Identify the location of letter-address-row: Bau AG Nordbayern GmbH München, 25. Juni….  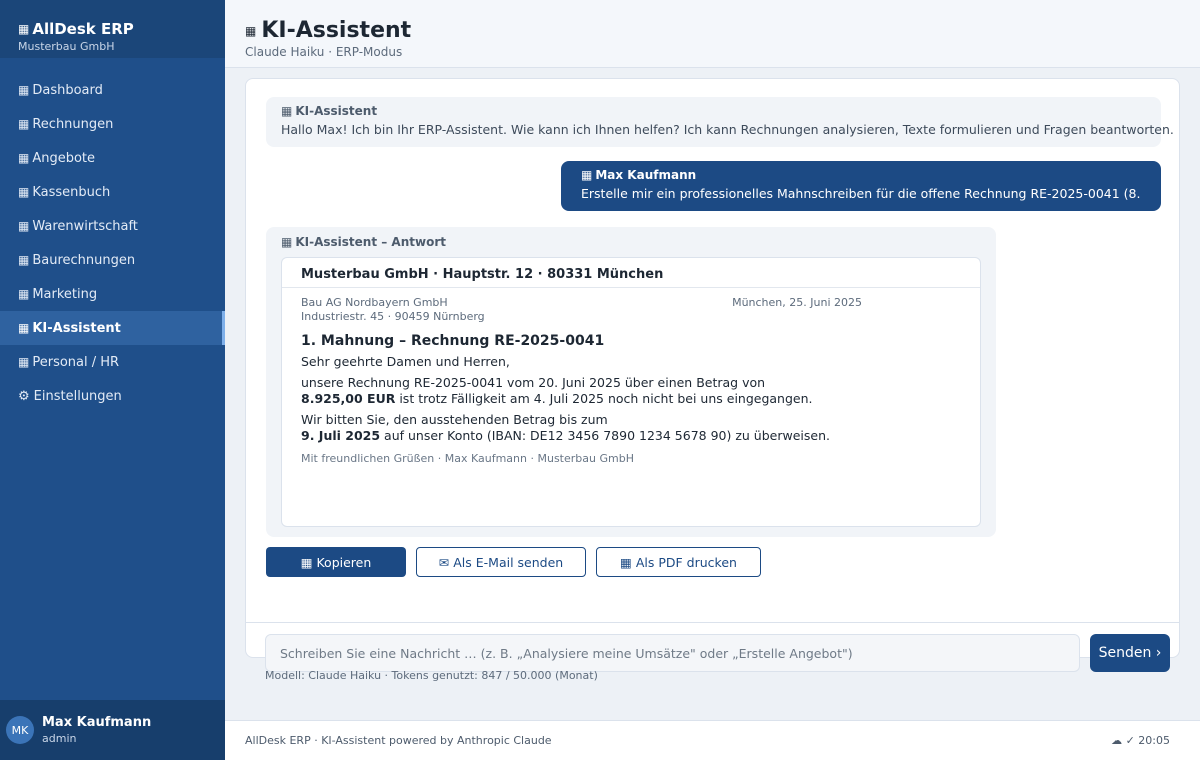
(631, 302).